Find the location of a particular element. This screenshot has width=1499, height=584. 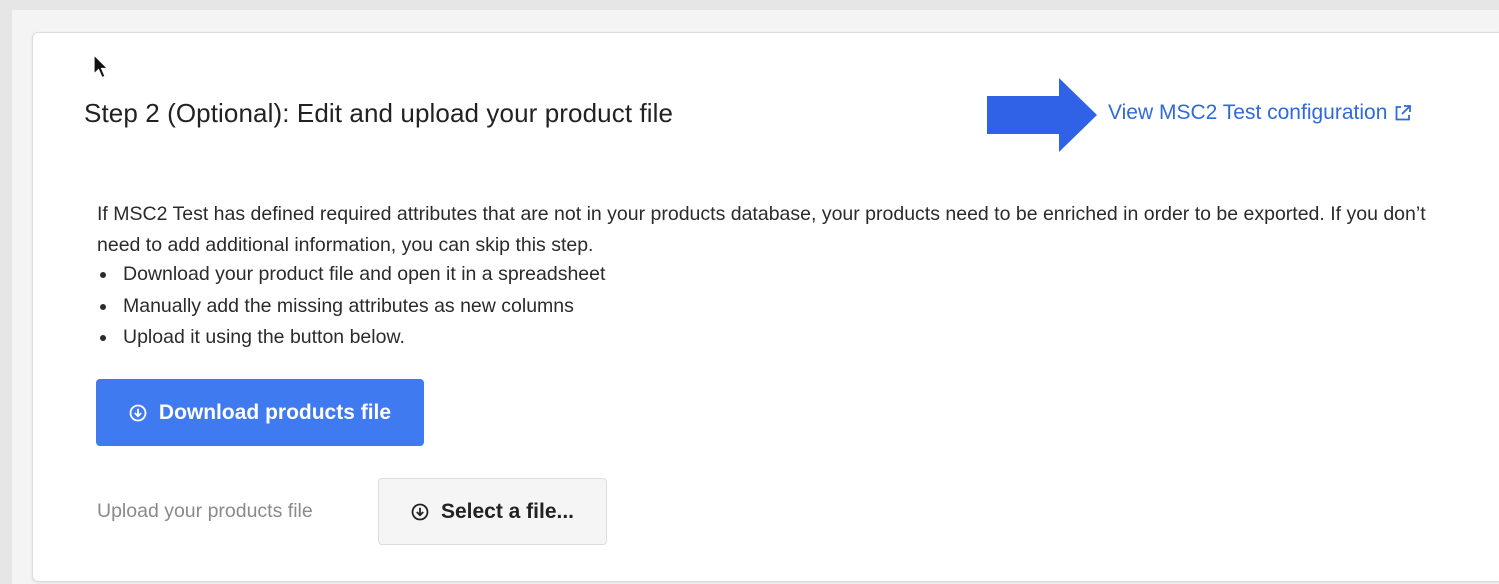

view-configuration-link-label: View MSC2 Test configuration is located at coordinates (1248, 112).